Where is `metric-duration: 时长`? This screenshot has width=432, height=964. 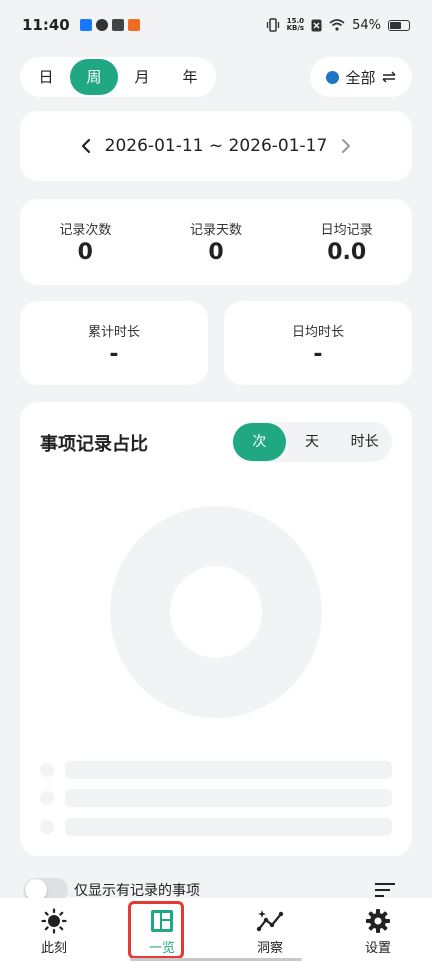
metric-duration: 时长 is located at coordinates (364, 442).